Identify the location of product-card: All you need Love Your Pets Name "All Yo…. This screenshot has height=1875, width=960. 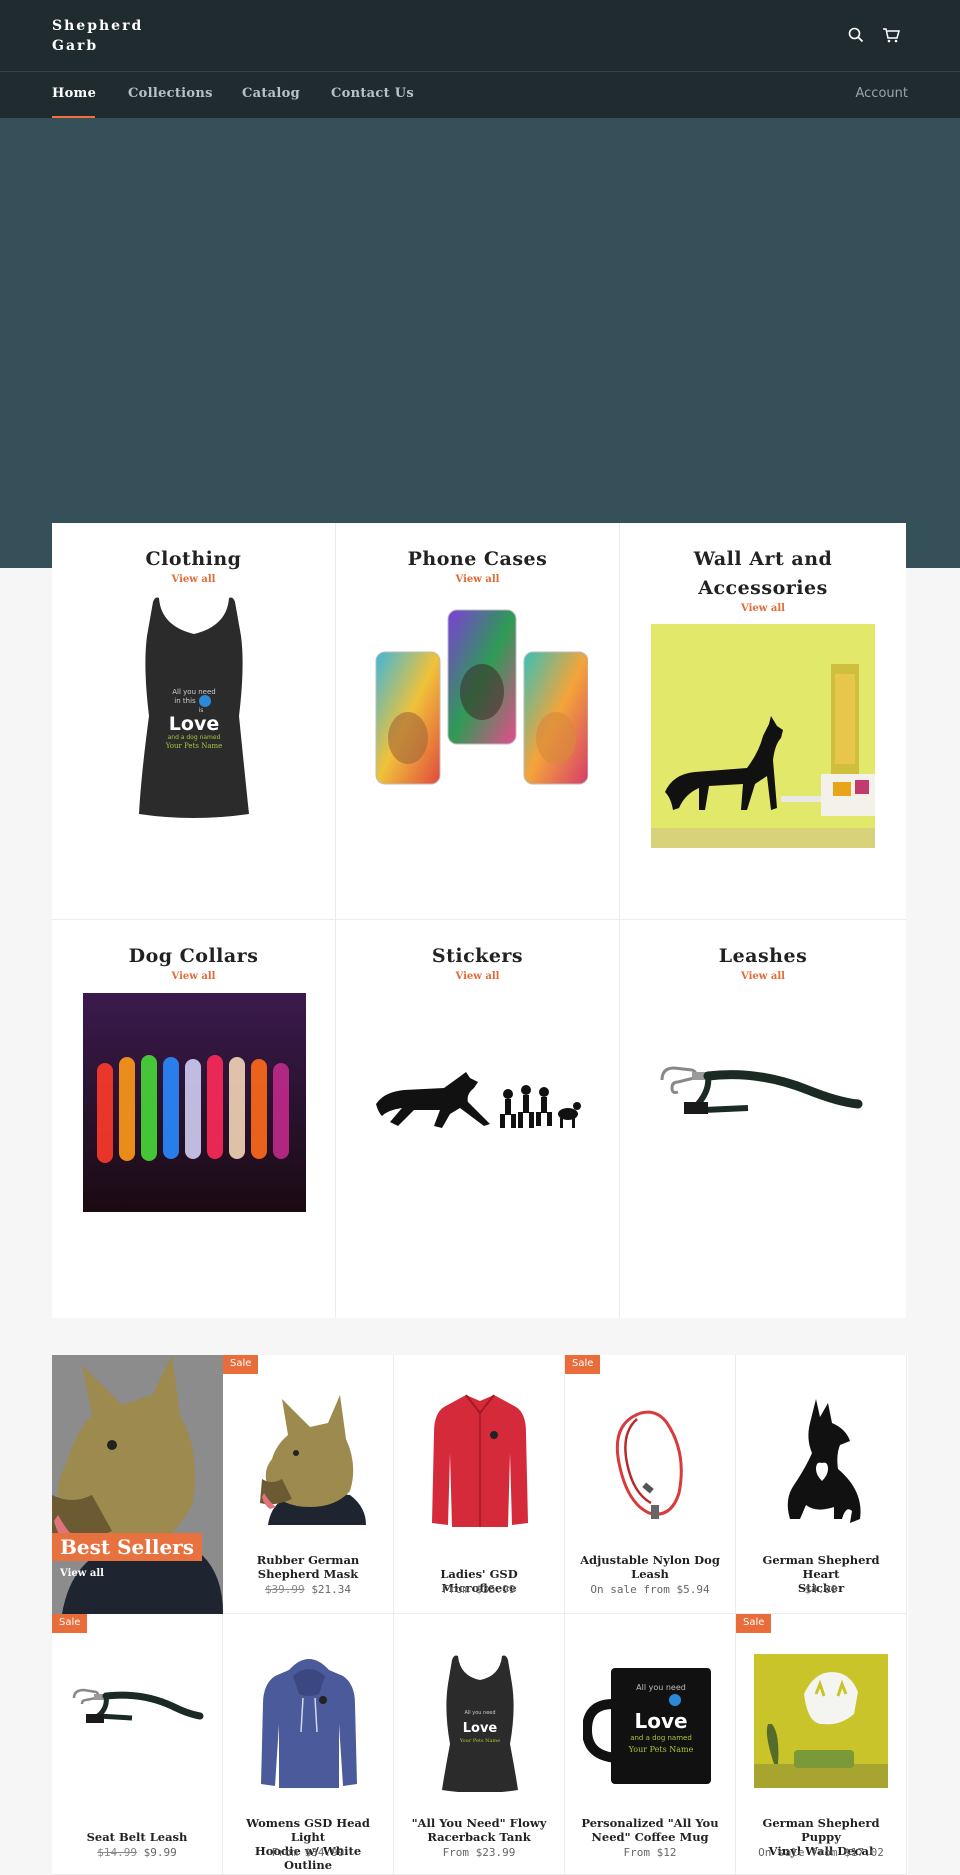
(479, 1744).